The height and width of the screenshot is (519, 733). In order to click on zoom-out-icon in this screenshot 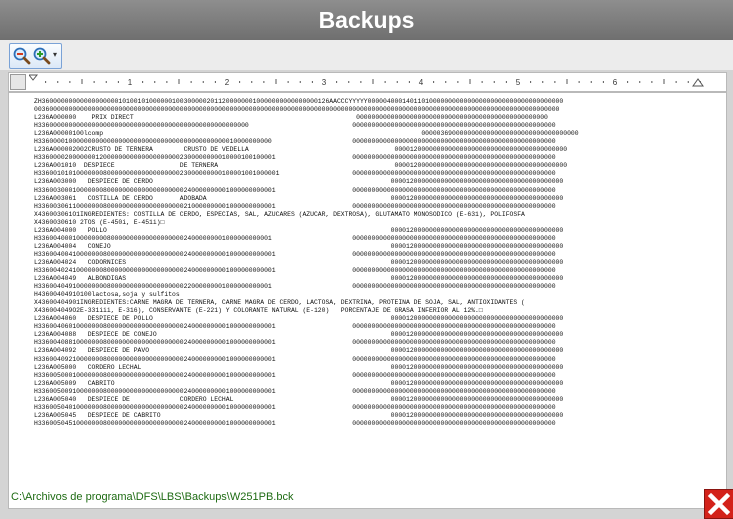, I will do `click(22, 56)`.